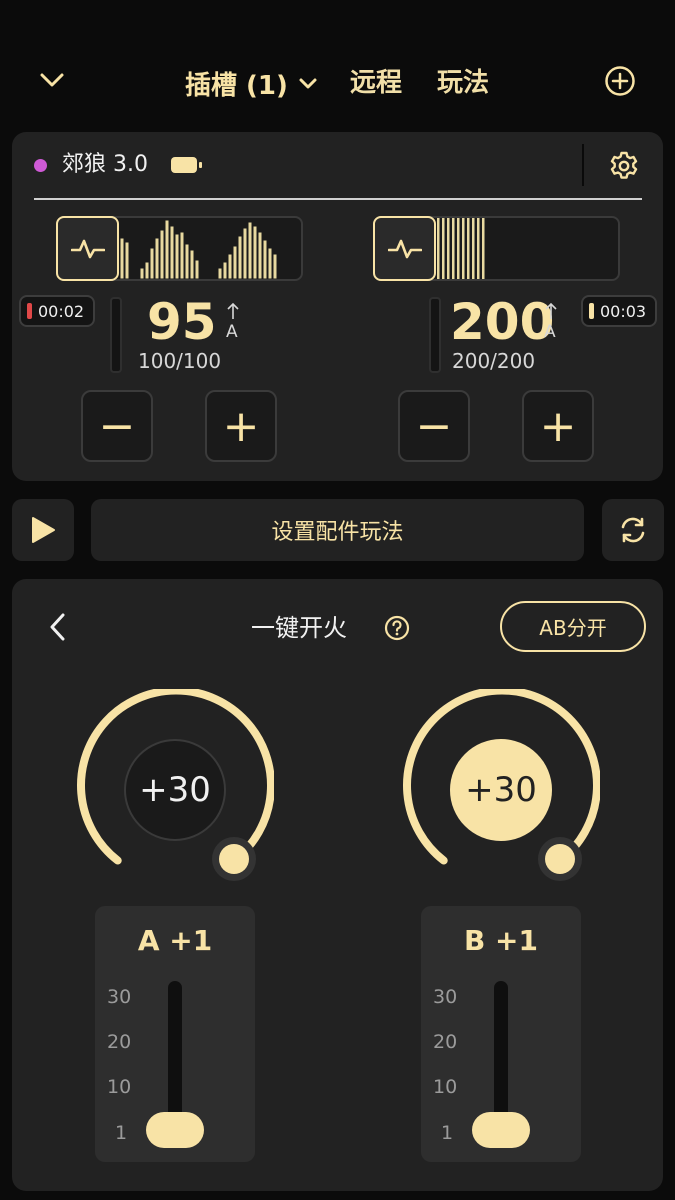 This screenshot has width=675, height=1200. What do you see at coordinates (182, 322) in the screenshot?
I see `channel-a-value: 95` at bounding box center [182, 322].